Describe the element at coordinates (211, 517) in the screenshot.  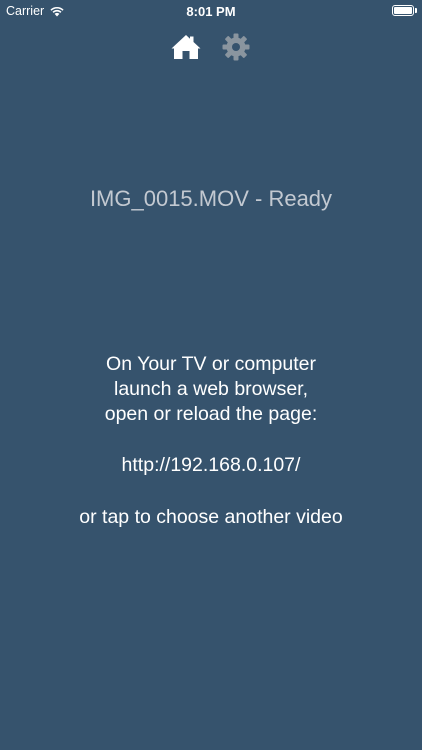
I see `choose-video-link: or tap to choose another video` at that location.